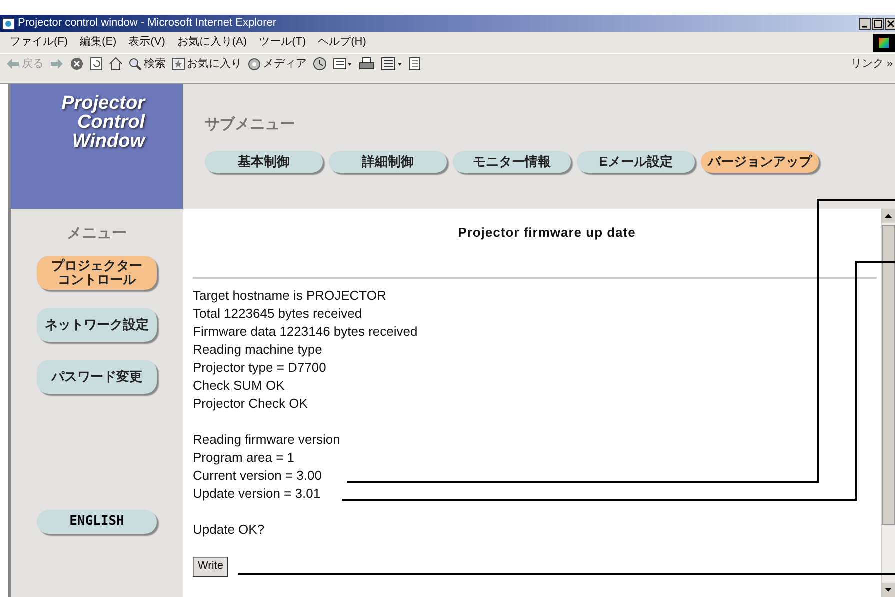  What do you see at coordinates (289, 295) in the screenshot?
I see `log-line: Target hostname is PROJECTOR` at bounding box center [289, 295].